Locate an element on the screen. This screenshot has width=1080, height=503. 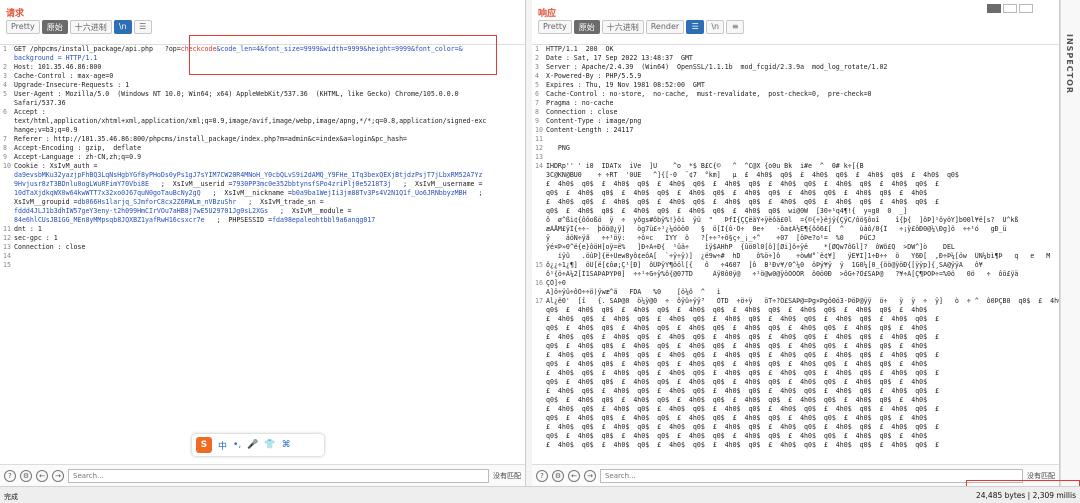
line-number: 3 is located at coordinates (5, 76).